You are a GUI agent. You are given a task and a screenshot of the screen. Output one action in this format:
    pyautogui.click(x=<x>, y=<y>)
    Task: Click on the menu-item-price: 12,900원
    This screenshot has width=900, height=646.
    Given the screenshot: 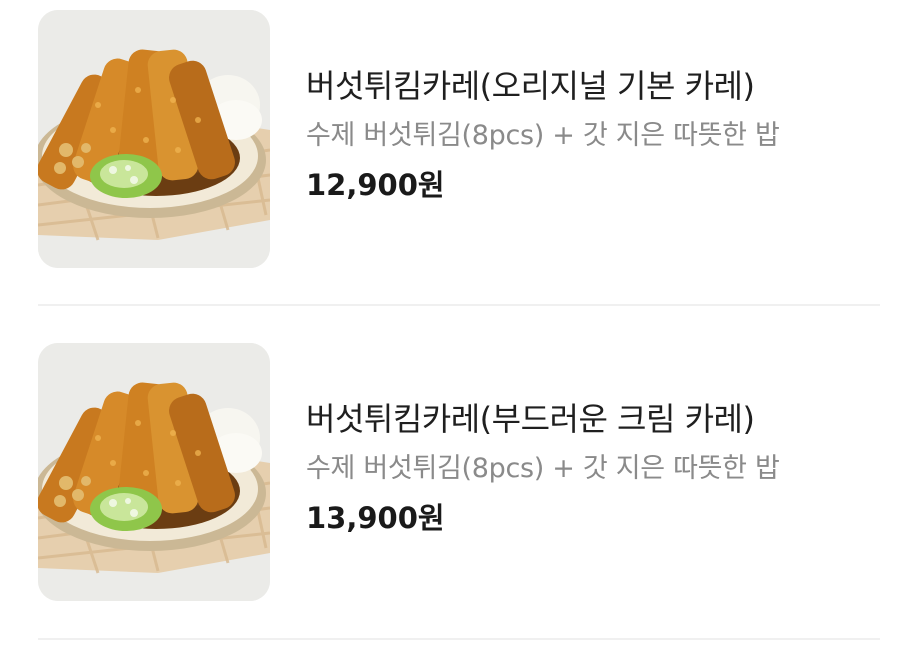 What is the action you would take?
    pyautogui.click(x=375, y=185)
    